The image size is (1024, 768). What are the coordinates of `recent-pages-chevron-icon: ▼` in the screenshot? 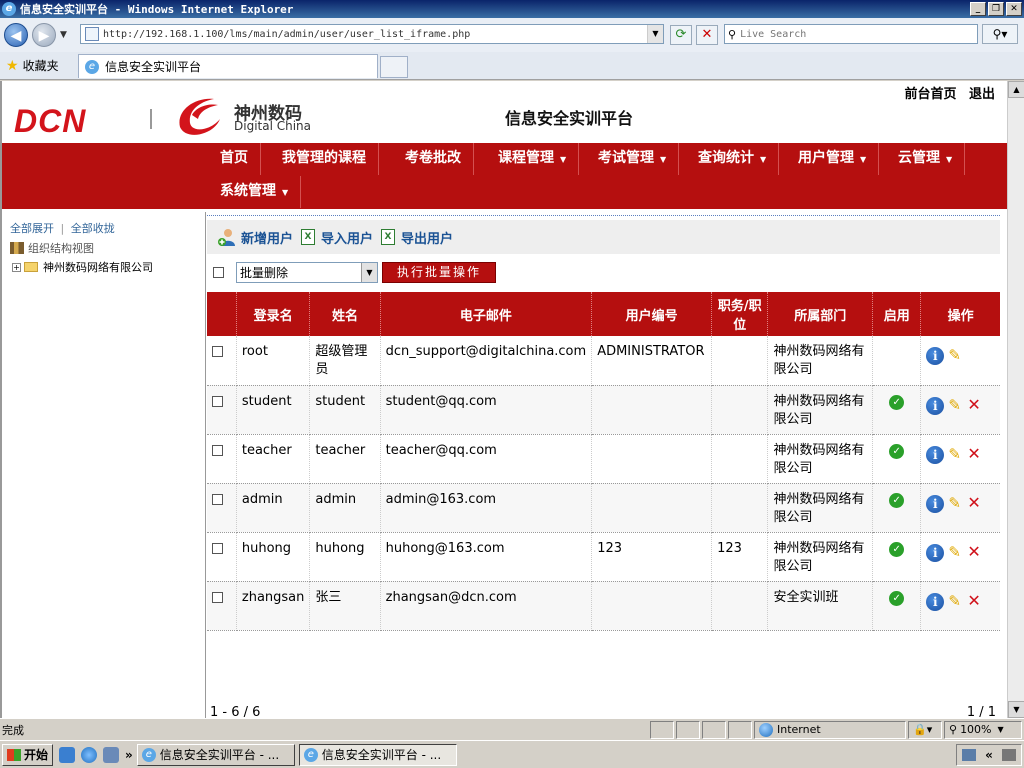 It's located at (63, 35).